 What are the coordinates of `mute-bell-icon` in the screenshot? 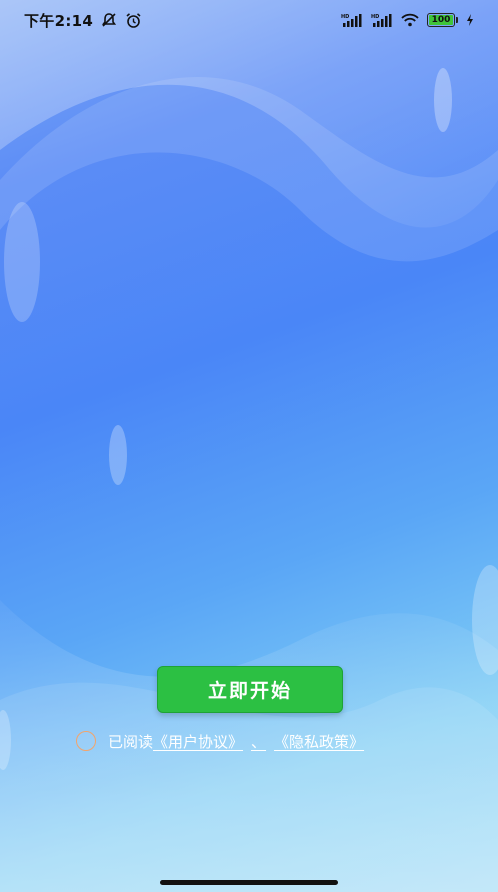 It's located at (109, 20).